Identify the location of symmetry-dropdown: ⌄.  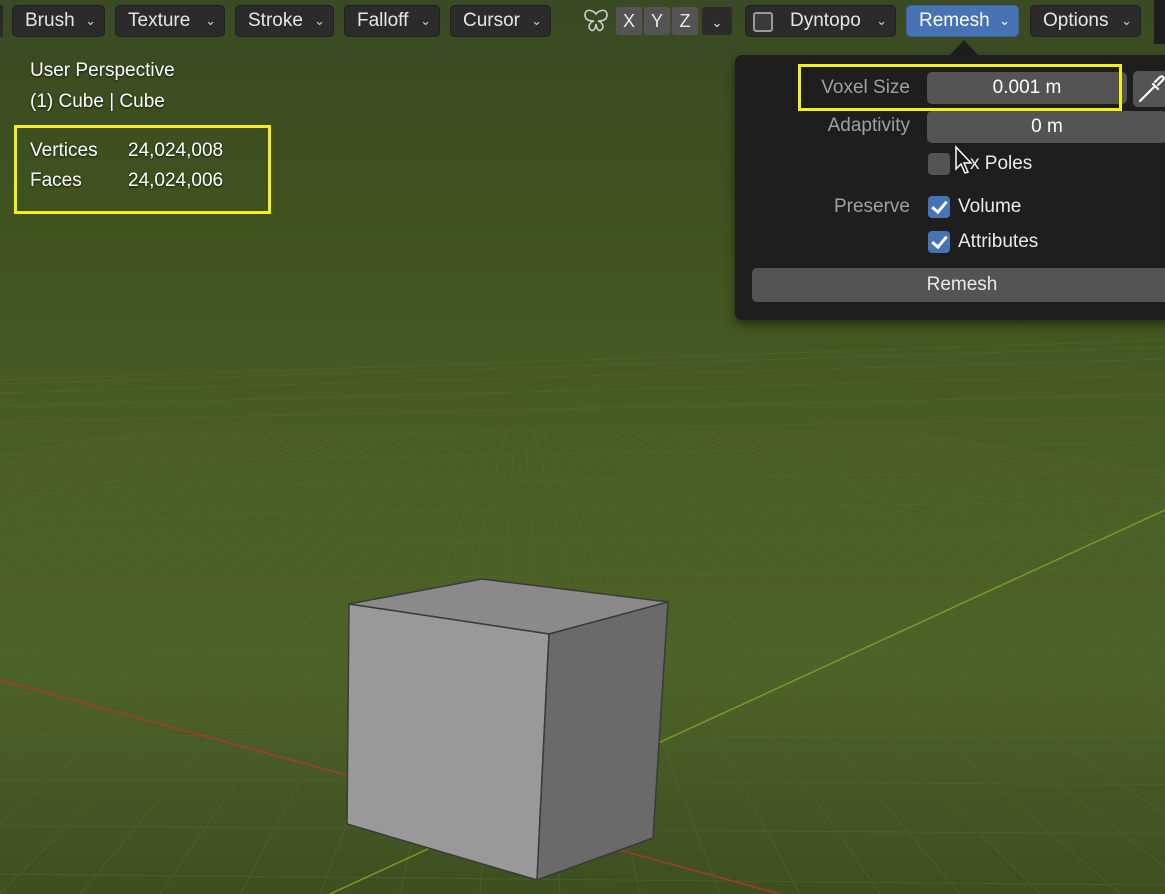
(717, 21).